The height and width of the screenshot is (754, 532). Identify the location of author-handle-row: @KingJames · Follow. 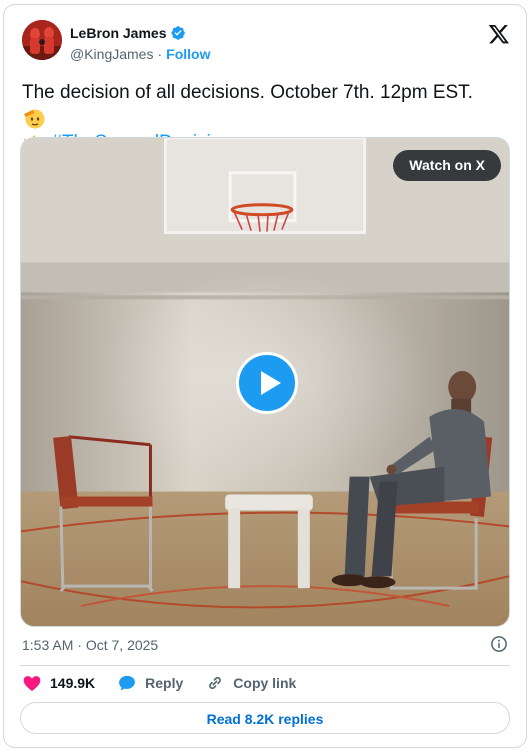
(140, 54).